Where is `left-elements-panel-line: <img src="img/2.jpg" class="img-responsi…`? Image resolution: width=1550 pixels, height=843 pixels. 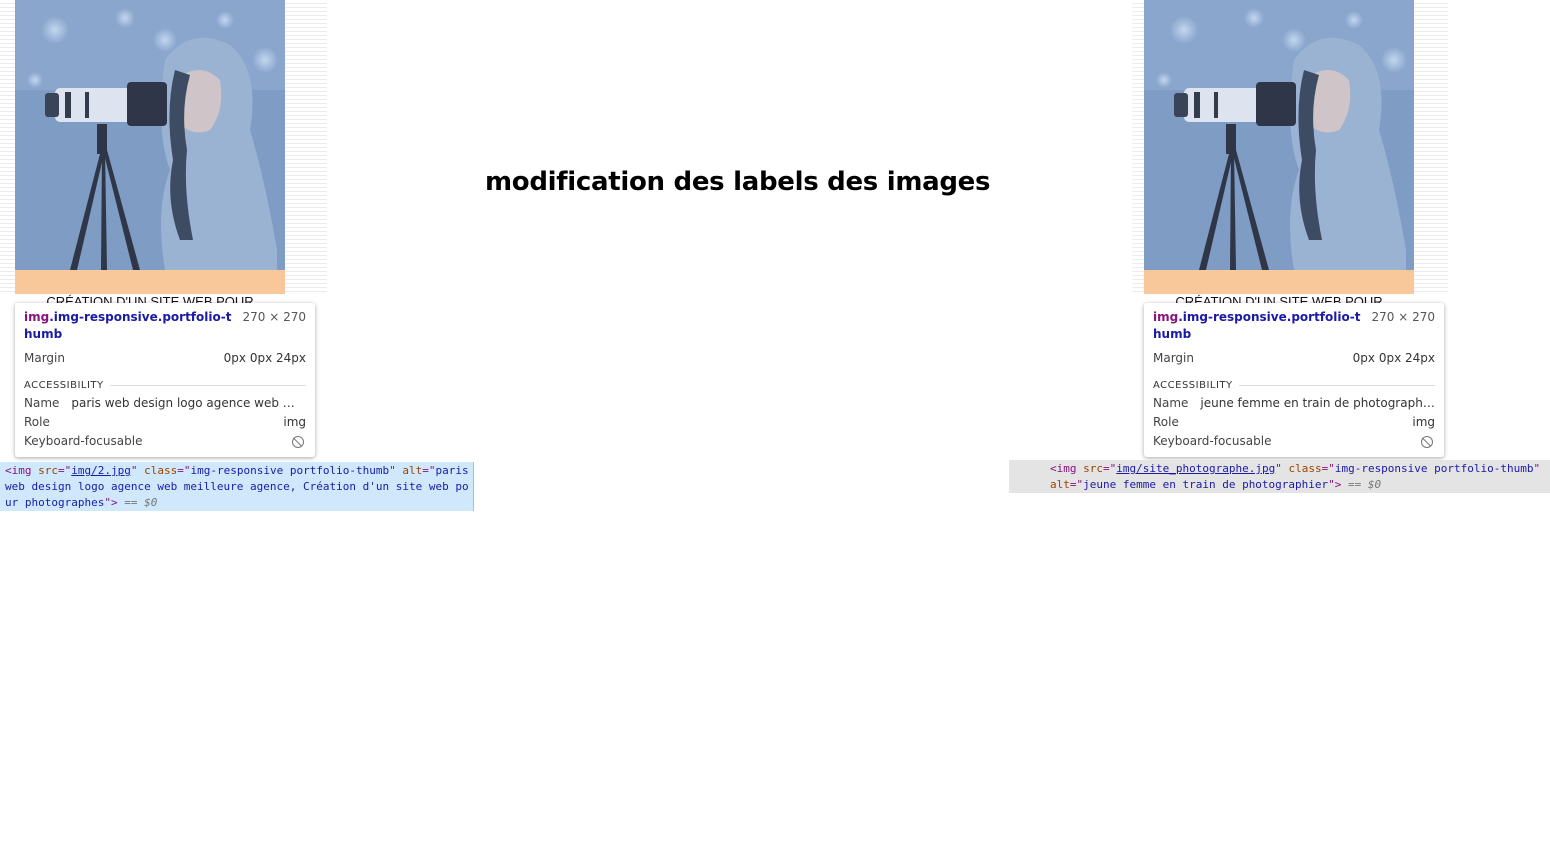 left-elements-panel-line: <img src="img/2.jpg" class="img-responsi… is located at coordinates (237, 486).